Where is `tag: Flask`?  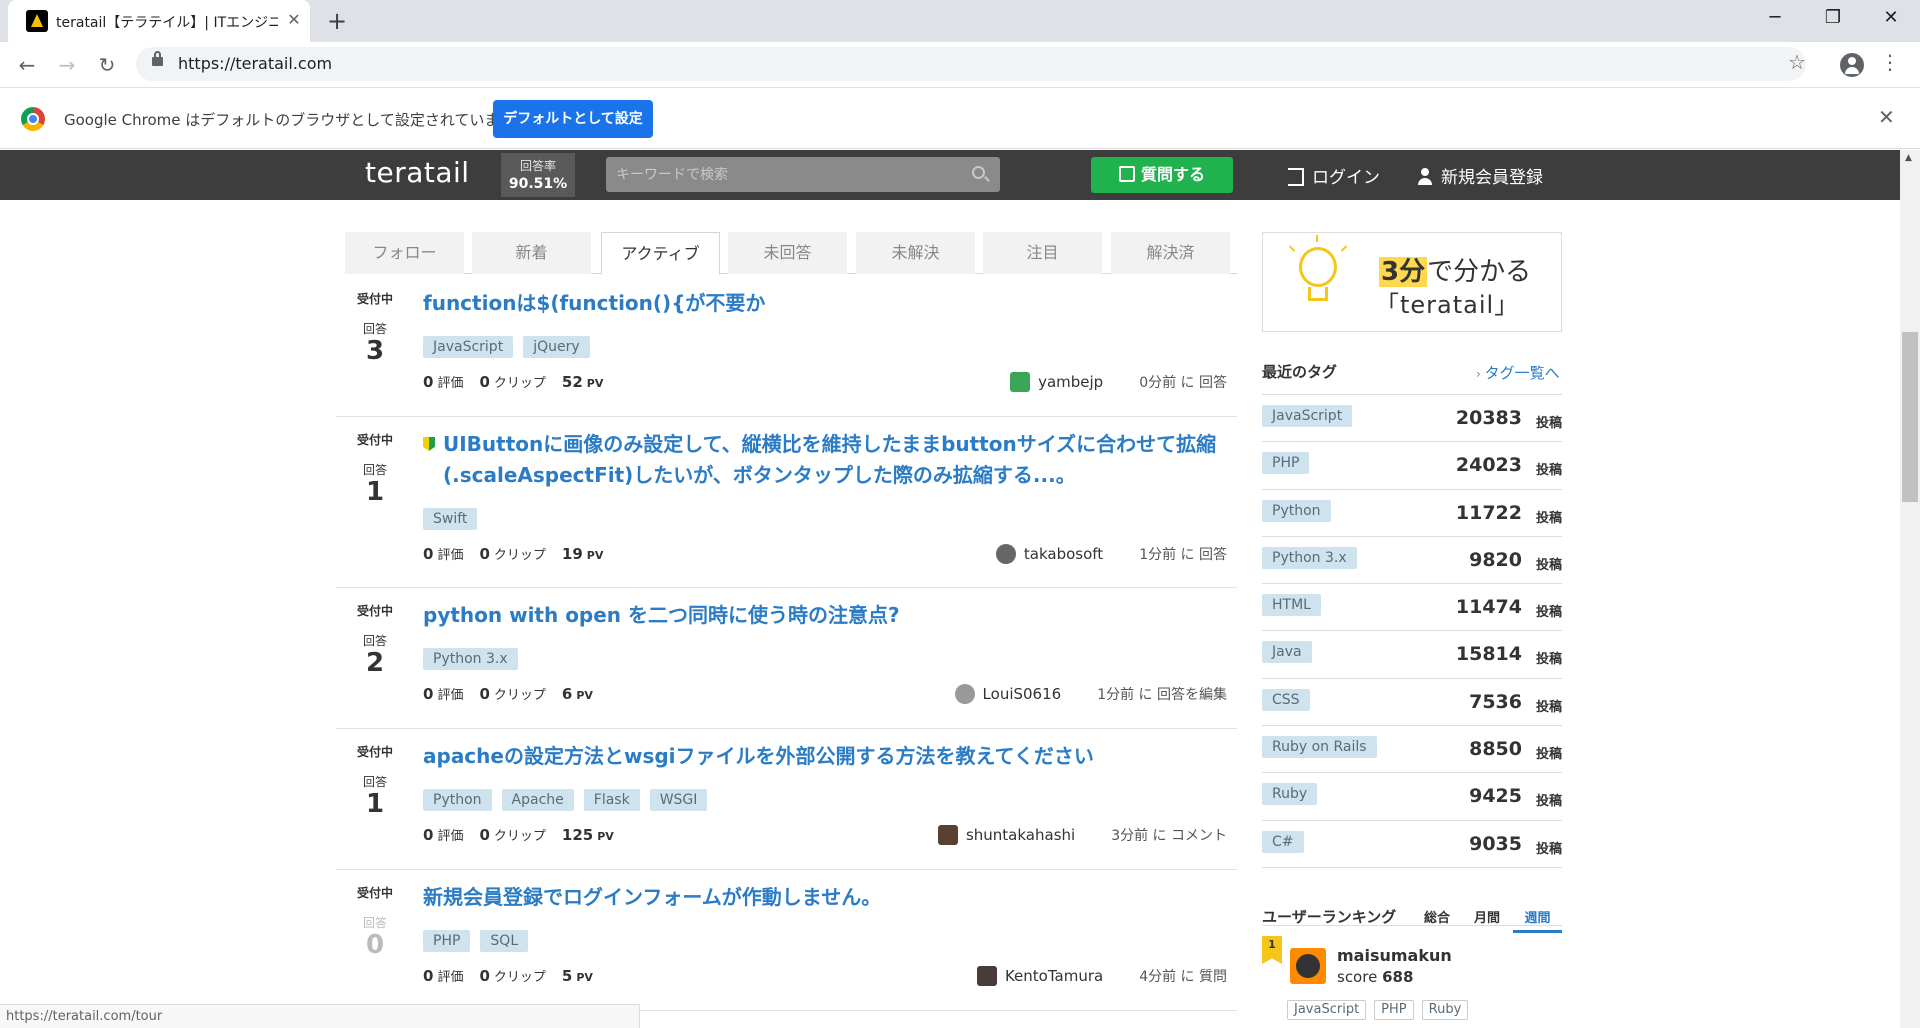 tag: Flask is located at coordinates (611, 800).